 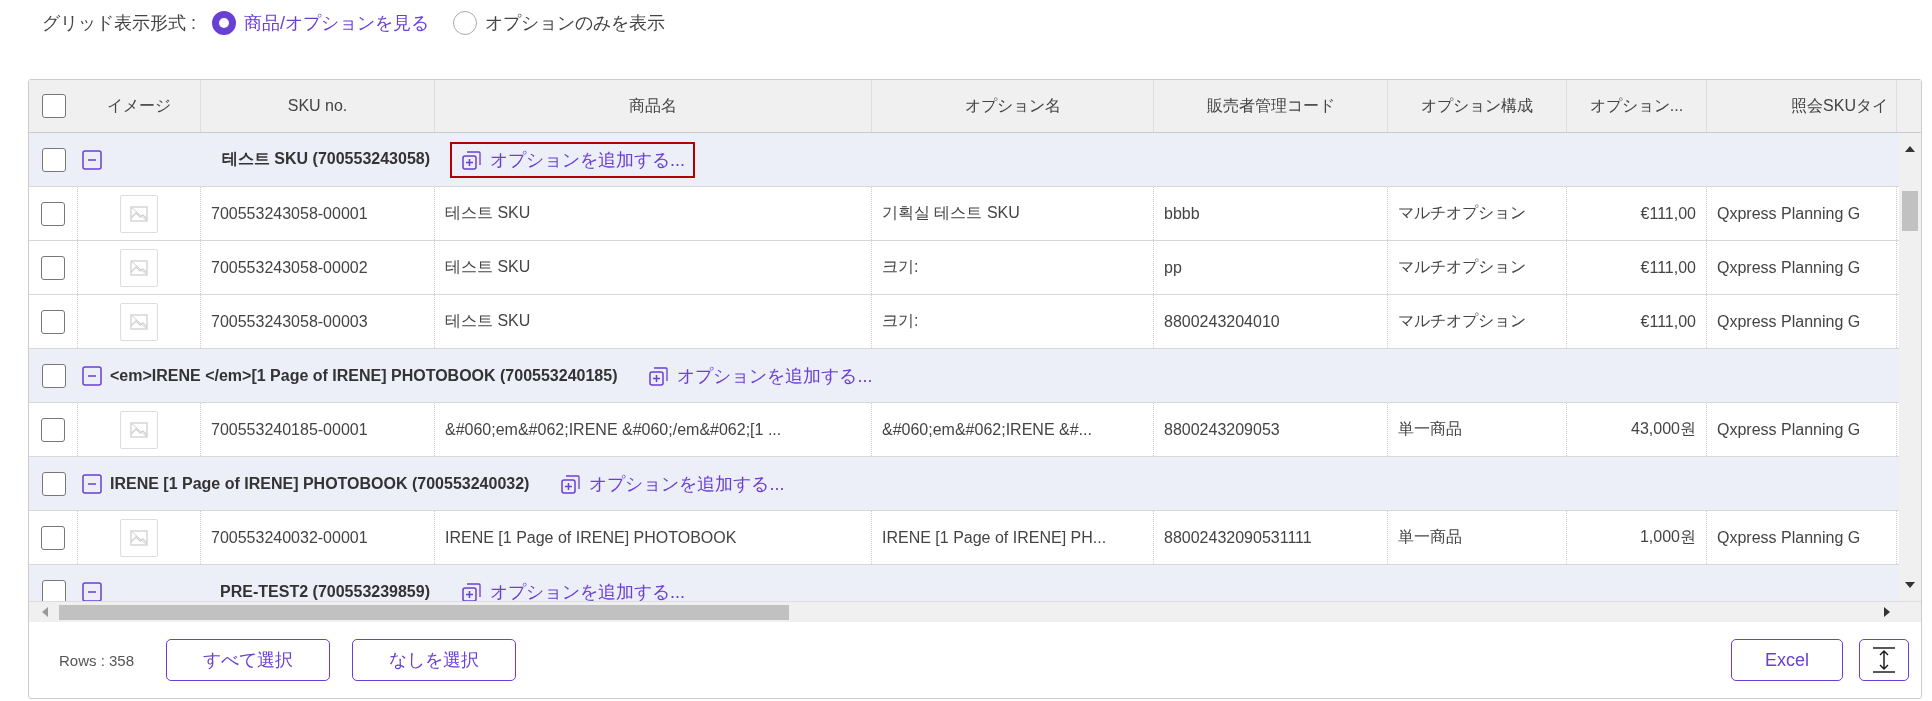 I want to click on horizontal-scrollbar, so click(x=975, y=611).